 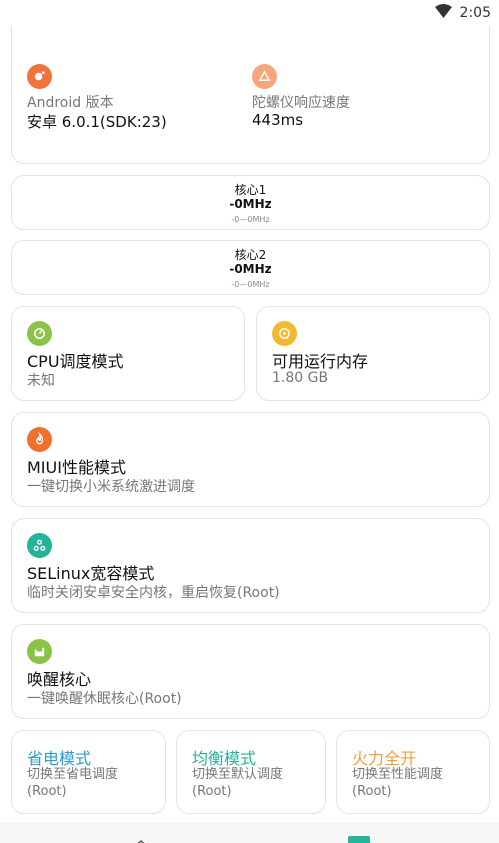 I want to click on core-name: 核心2, so click(x=250, y=255).